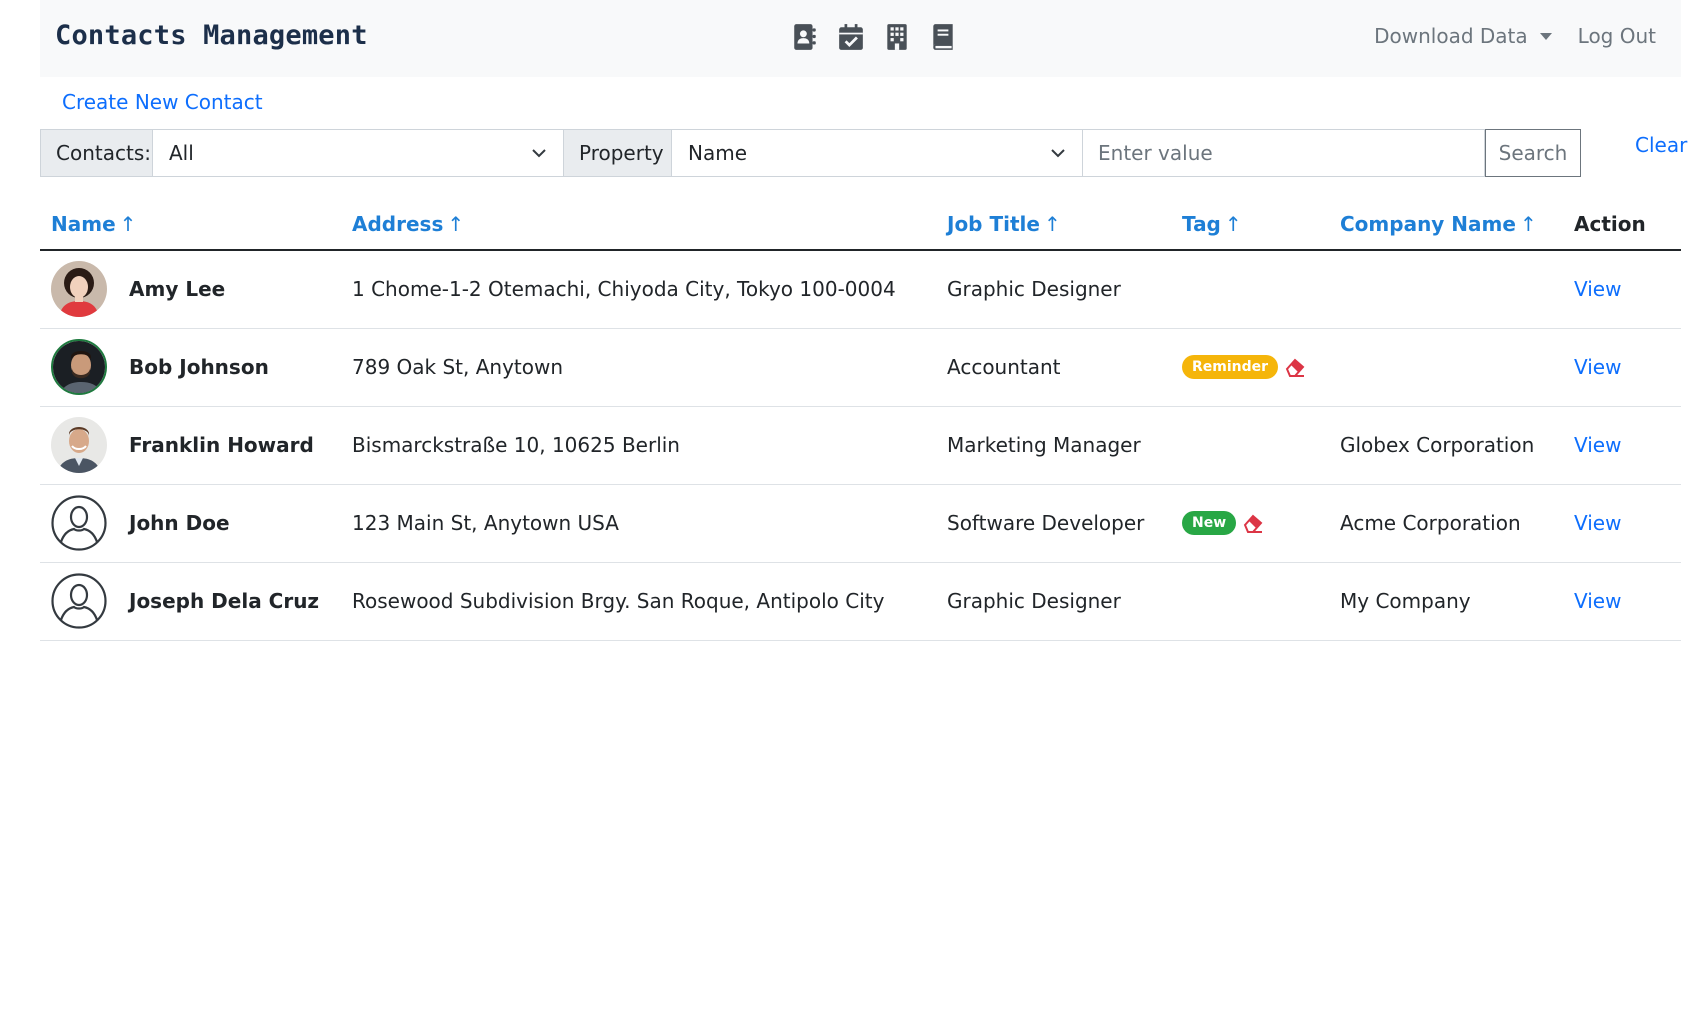  I want to click on nav-icon-group, so click(874, 37).